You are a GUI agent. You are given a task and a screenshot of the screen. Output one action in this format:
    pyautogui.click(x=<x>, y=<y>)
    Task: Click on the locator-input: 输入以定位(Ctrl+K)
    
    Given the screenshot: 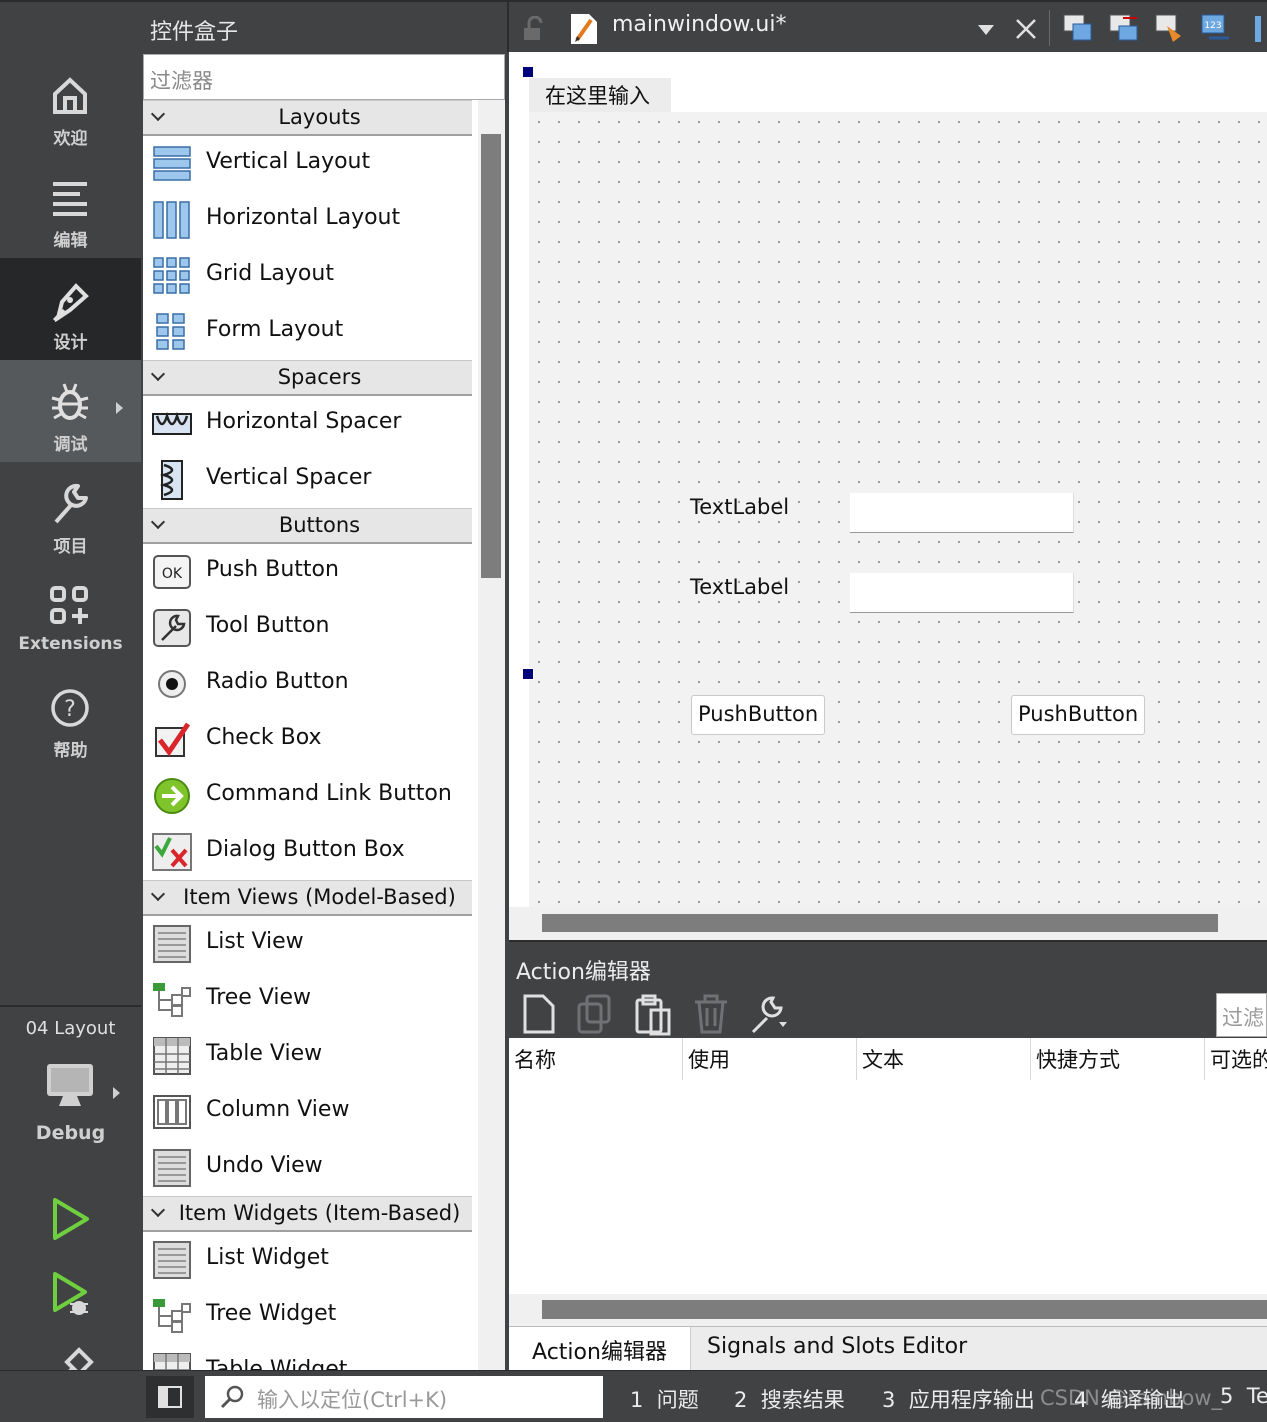 What is the action you would take?
    pyautogui.click(x=404, y=1397)
    